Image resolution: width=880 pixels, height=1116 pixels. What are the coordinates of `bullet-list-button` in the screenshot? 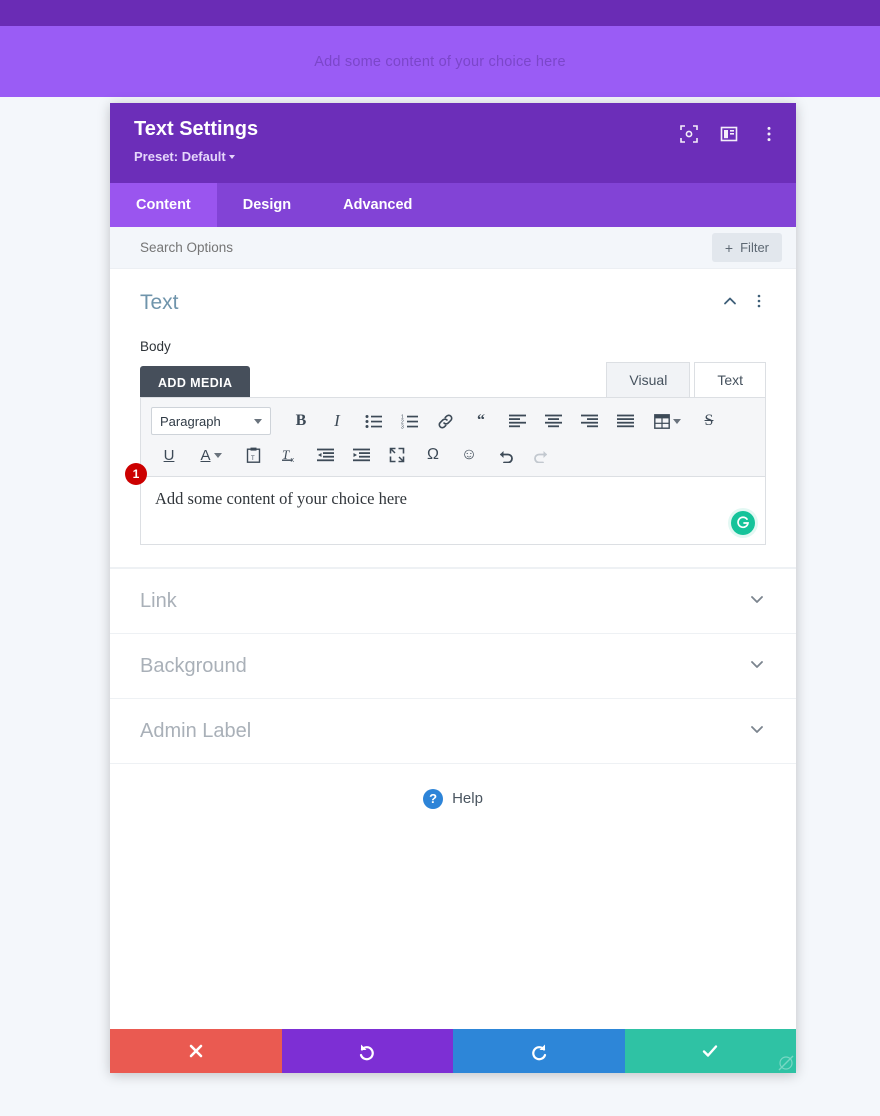 It's located at (373, 421).